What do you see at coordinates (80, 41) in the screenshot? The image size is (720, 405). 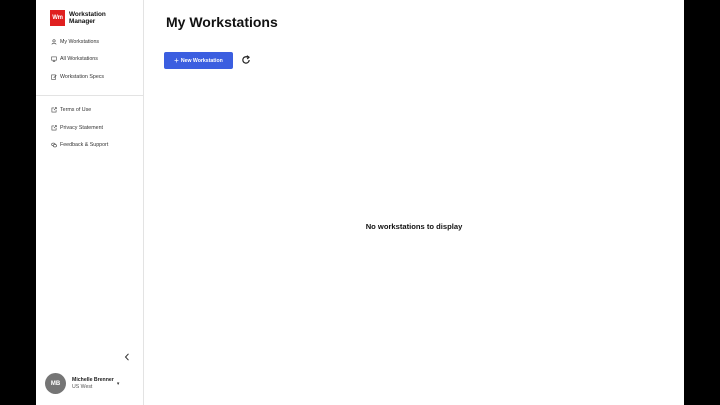 I see `sidebar-item-label: My Workstations` at bounding box center [80, 41].